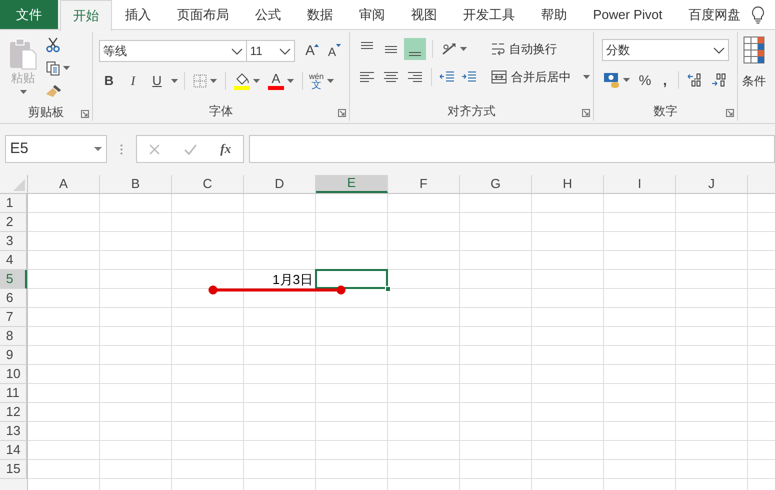  Describe the element at coordinates (13, 355) in the screenshot. I see `row-header: 9` at that location.